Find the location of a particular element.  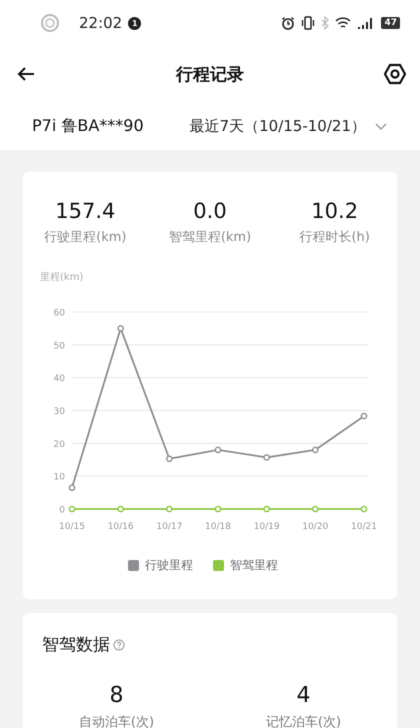

stat-value: 10.2 is located at coordinates (334, 211).